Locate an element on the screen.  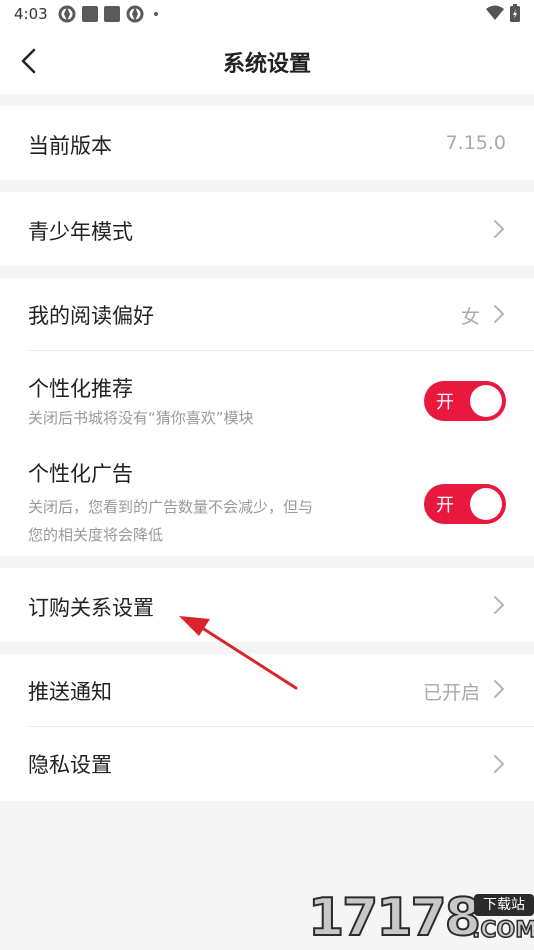
subscription-settings-row: 订购关系设置 is located at coordinates (267, 605).